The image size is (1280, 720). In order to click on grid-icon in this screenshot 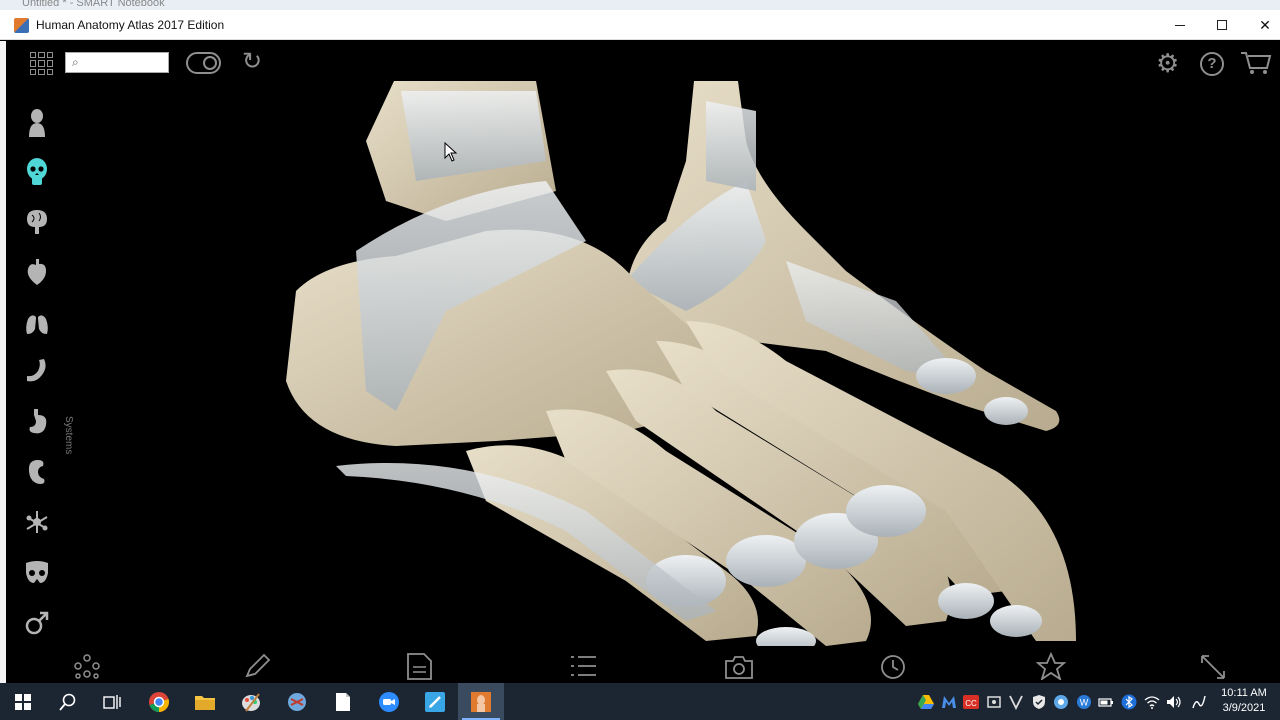, I will do `click(41, 63)`.